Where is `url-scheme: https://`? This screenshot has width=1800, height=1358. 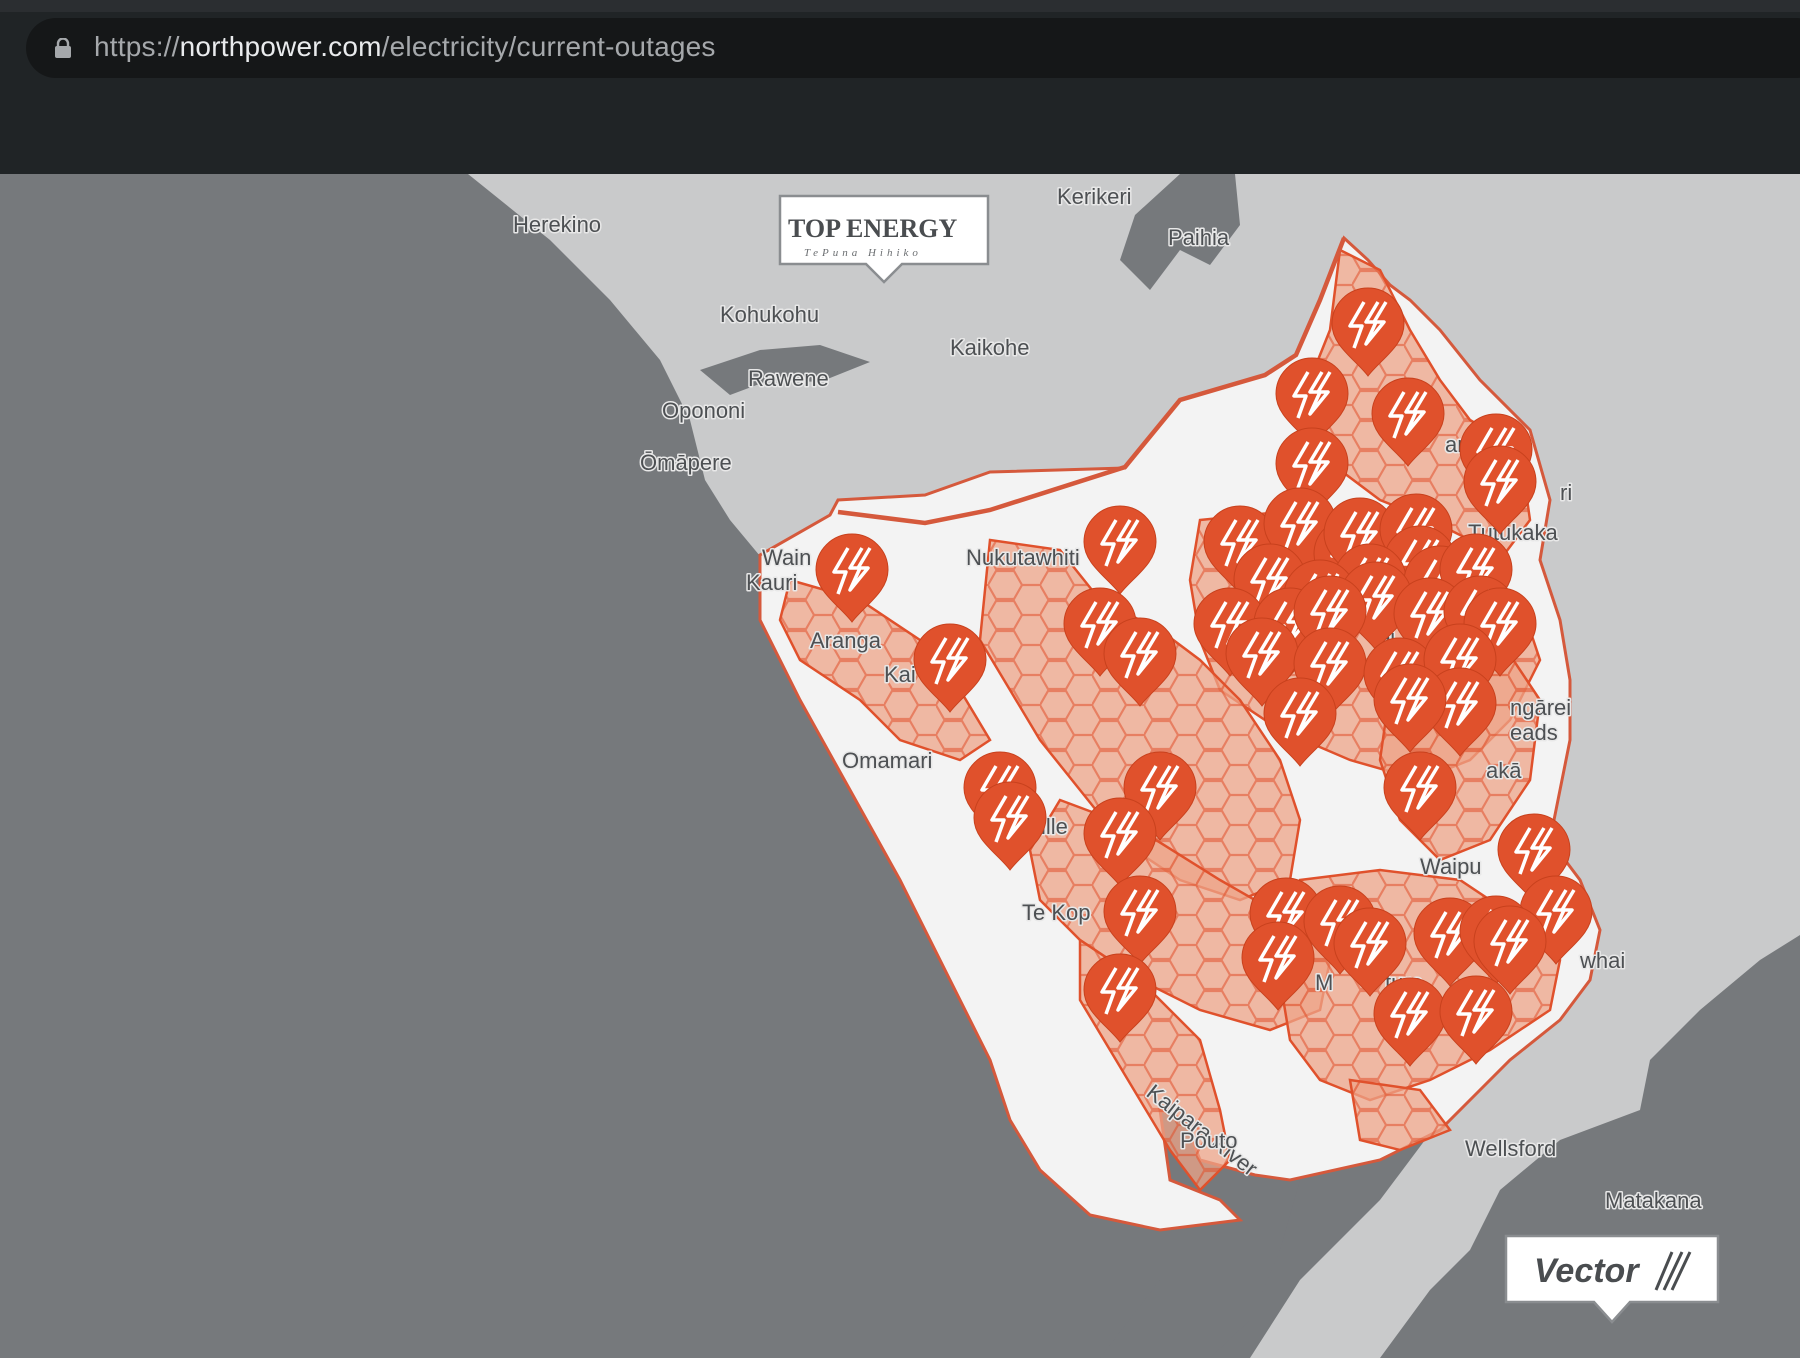
url-scheme: https:// is located at coordinates (137, 46).